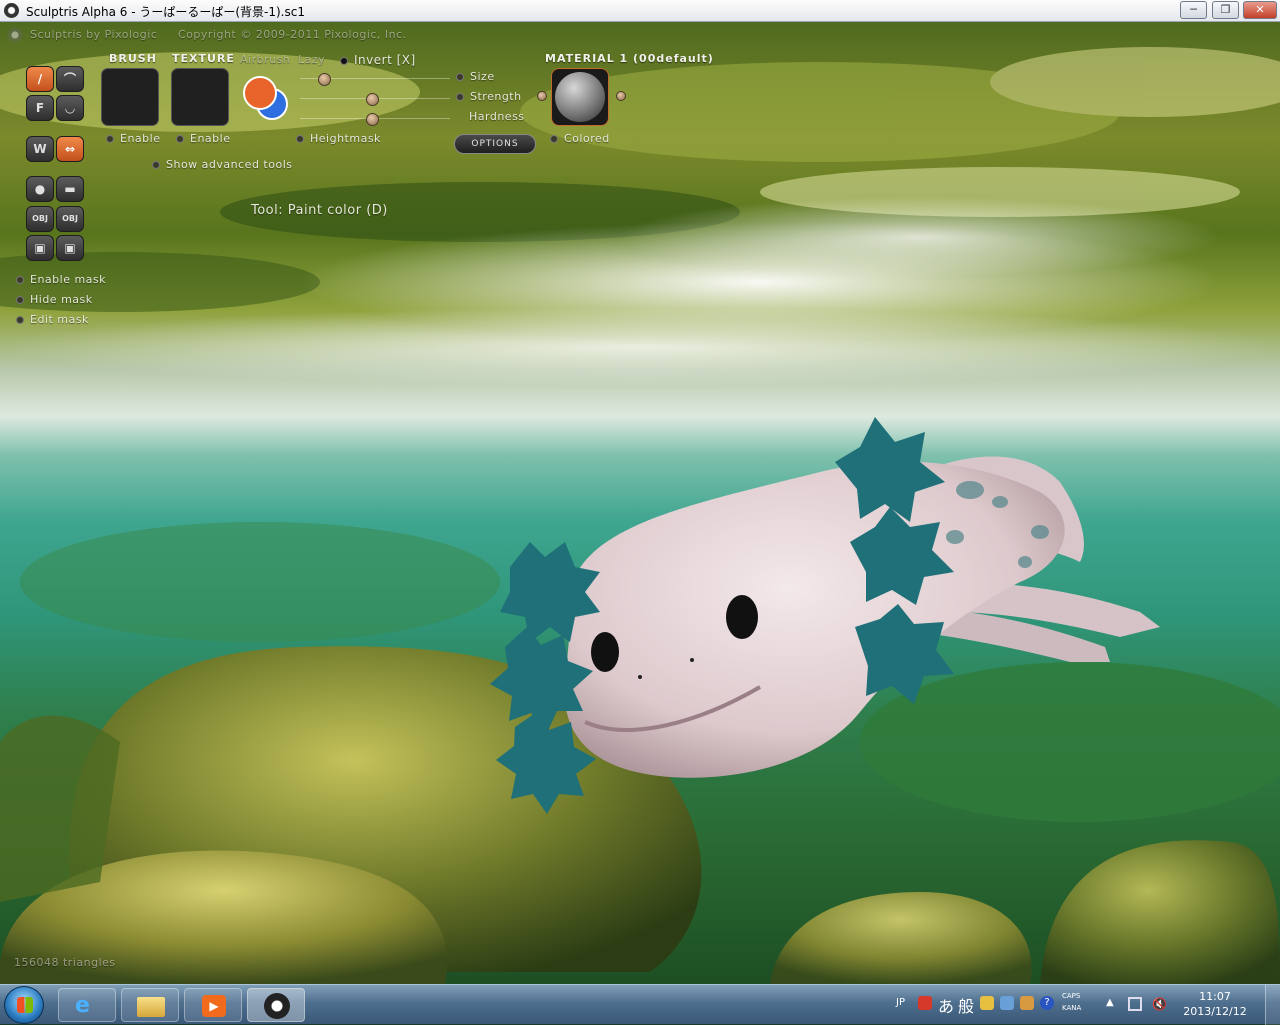 Image resolution: width=1280 pixels, height=1025 pixels. I want to click on texture-enable-toggle: Enable, so click(203, 138).